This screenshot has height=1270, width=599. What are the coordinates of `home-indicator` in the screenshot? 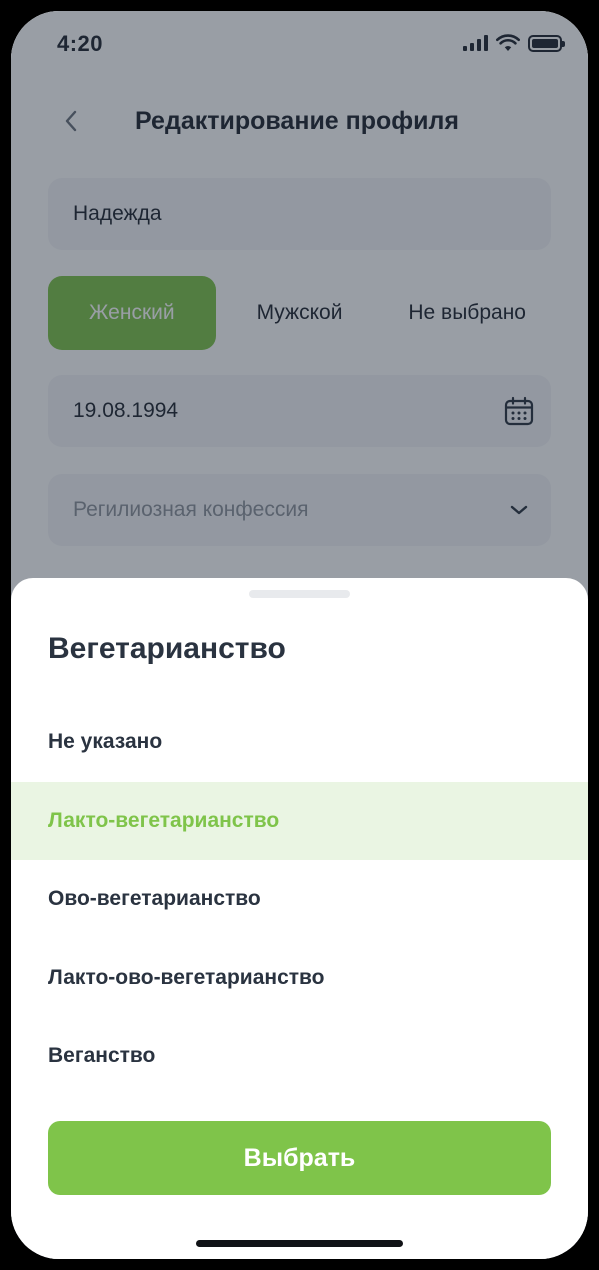 It's located at (299, 1243).